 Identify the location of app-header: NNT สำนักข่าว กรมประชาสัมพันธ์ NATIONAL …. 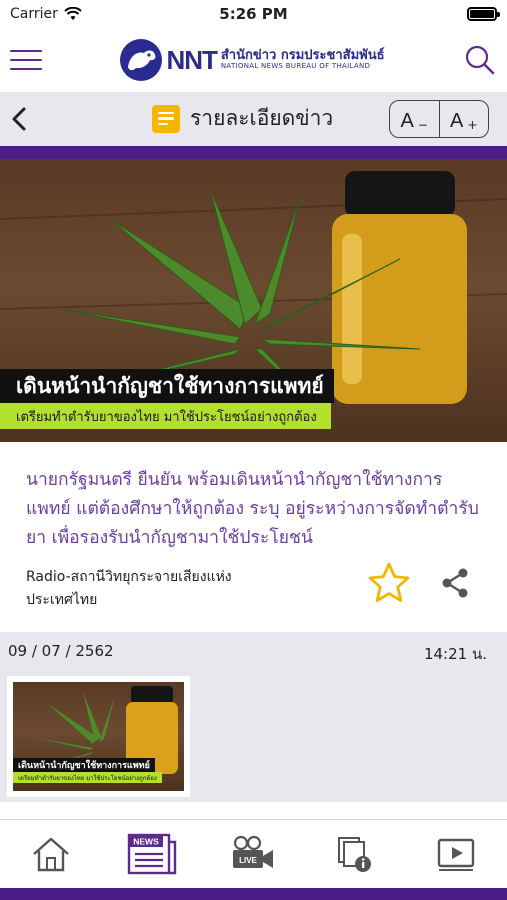
(253, 60).